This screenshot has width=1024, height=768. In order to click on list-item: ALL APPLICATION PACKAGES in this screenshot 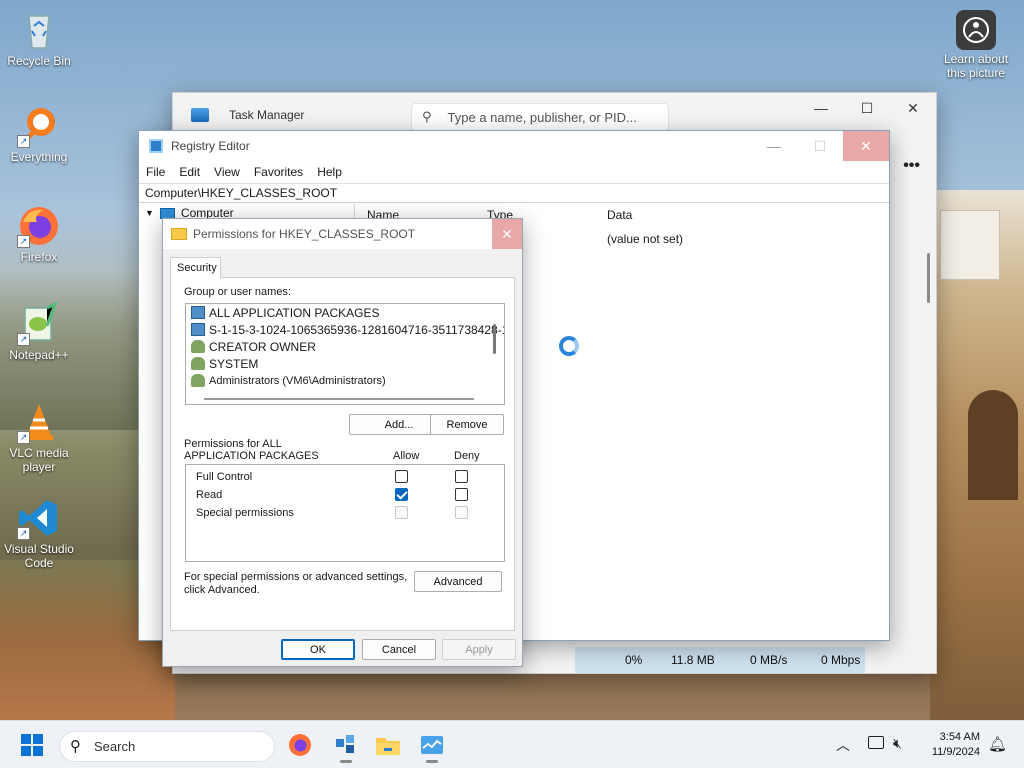, I will do `click(345, 312)`.